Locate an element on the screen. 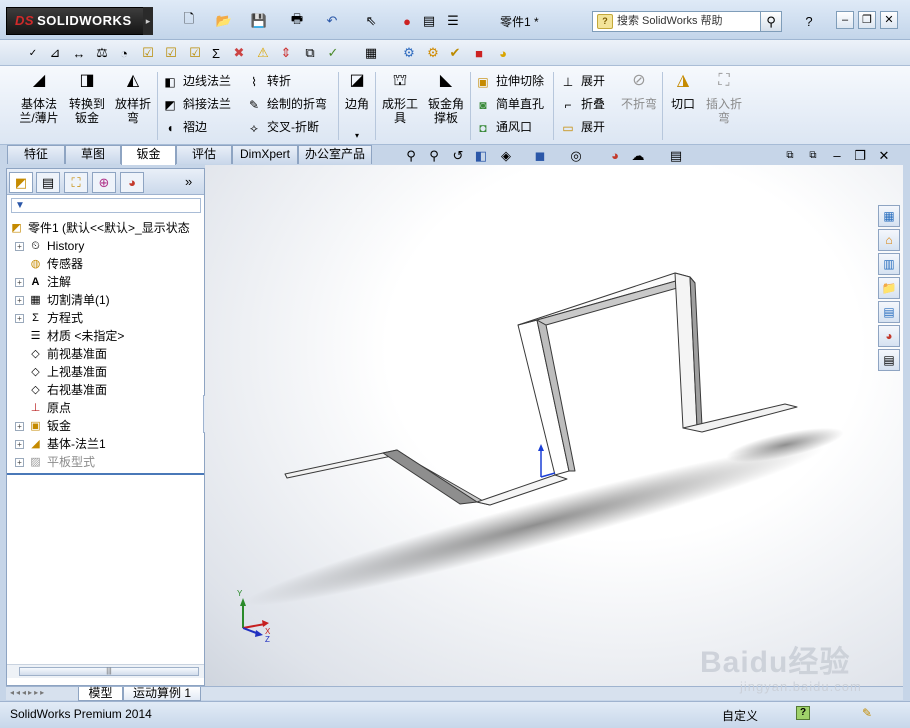 The height and width of the screenshot is (728, 910). viewport-minimize-icon: – is located at coordinates (837, 156).